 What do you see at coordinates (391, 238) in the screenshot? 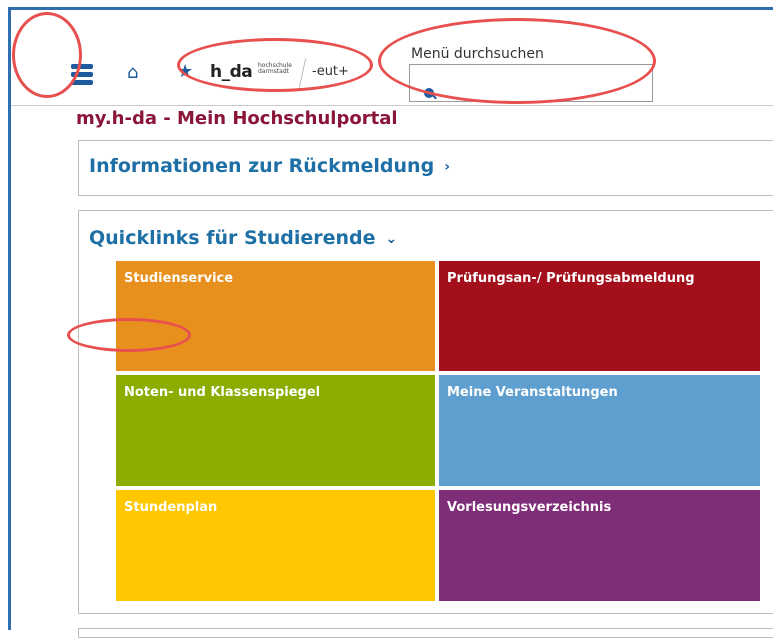
I see `chevron-down-icon: ⌄` at bounding box center [391, 238].